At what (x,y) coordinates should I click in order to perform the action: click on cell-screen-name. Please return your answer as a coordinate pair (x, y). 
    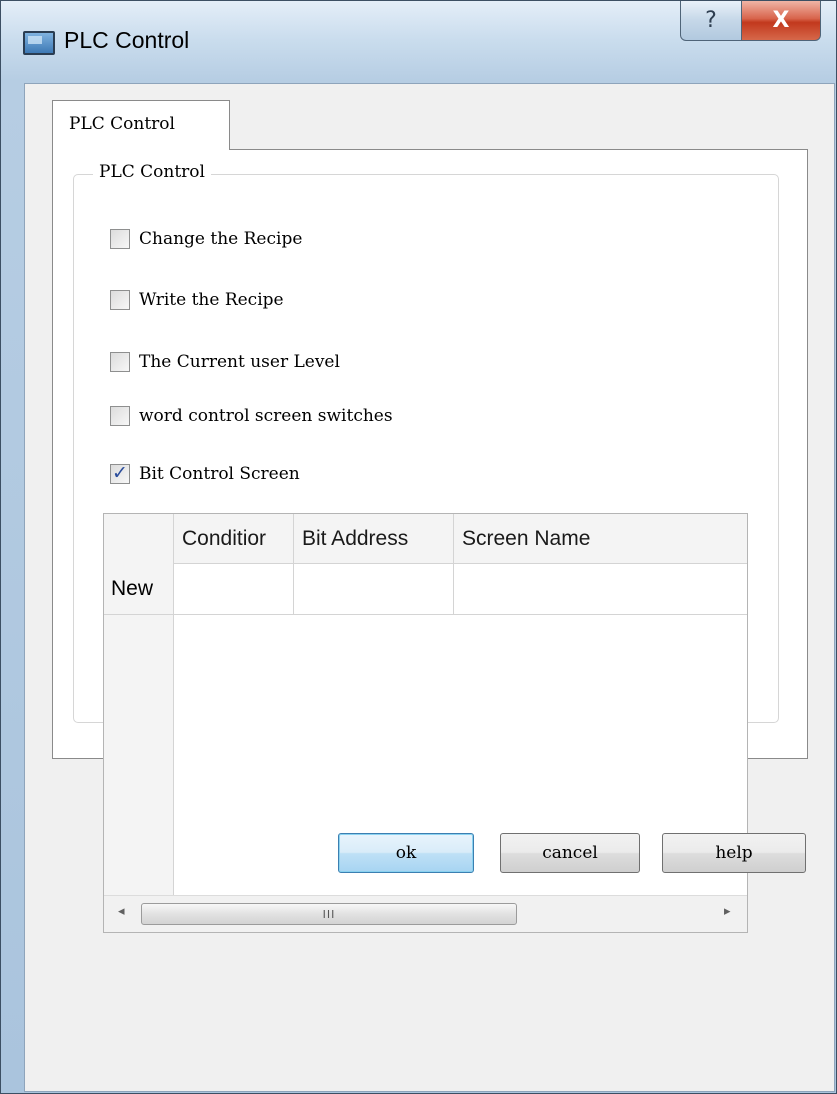
    Looking at the image, I should click on (600, 588).